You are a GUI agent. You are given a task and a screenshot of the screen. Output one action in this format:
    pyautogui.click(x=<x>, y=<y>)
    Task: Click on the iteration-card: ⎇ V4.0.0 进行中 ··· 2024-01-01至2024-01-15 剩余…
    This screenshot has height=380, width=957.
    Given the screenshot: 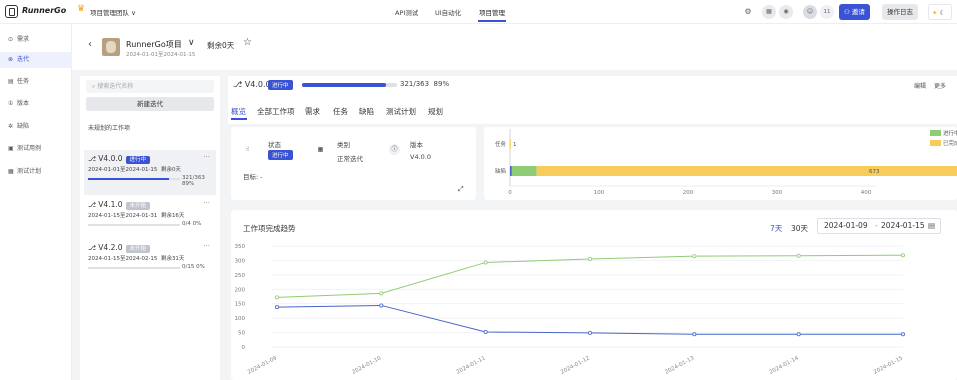 What is the action you would take?
    pyautogui.click(x=150, y=172)
    